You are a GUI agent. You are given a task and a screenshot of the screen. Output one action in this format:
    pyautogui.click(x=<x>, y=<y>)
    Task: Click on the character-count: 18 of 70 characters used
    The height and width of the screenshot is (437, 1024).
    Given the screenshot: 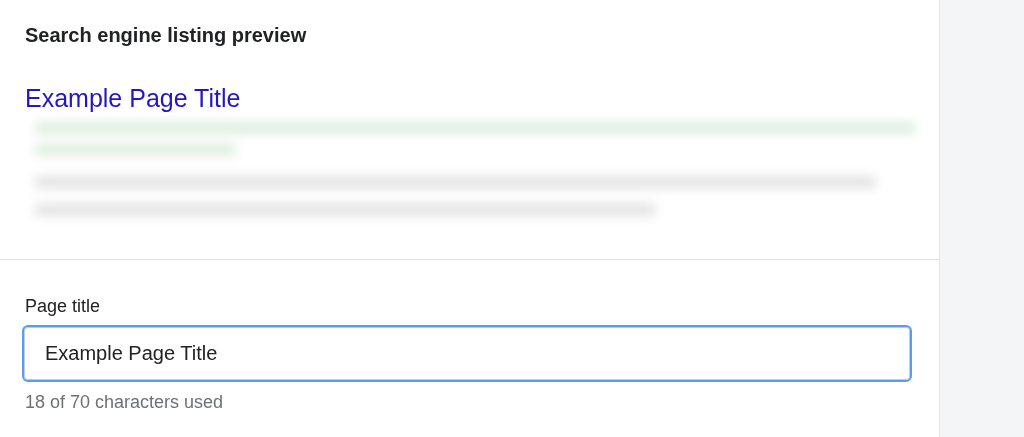 What is the action you would take?
    pyautogui.click(x=124, y=402)
    